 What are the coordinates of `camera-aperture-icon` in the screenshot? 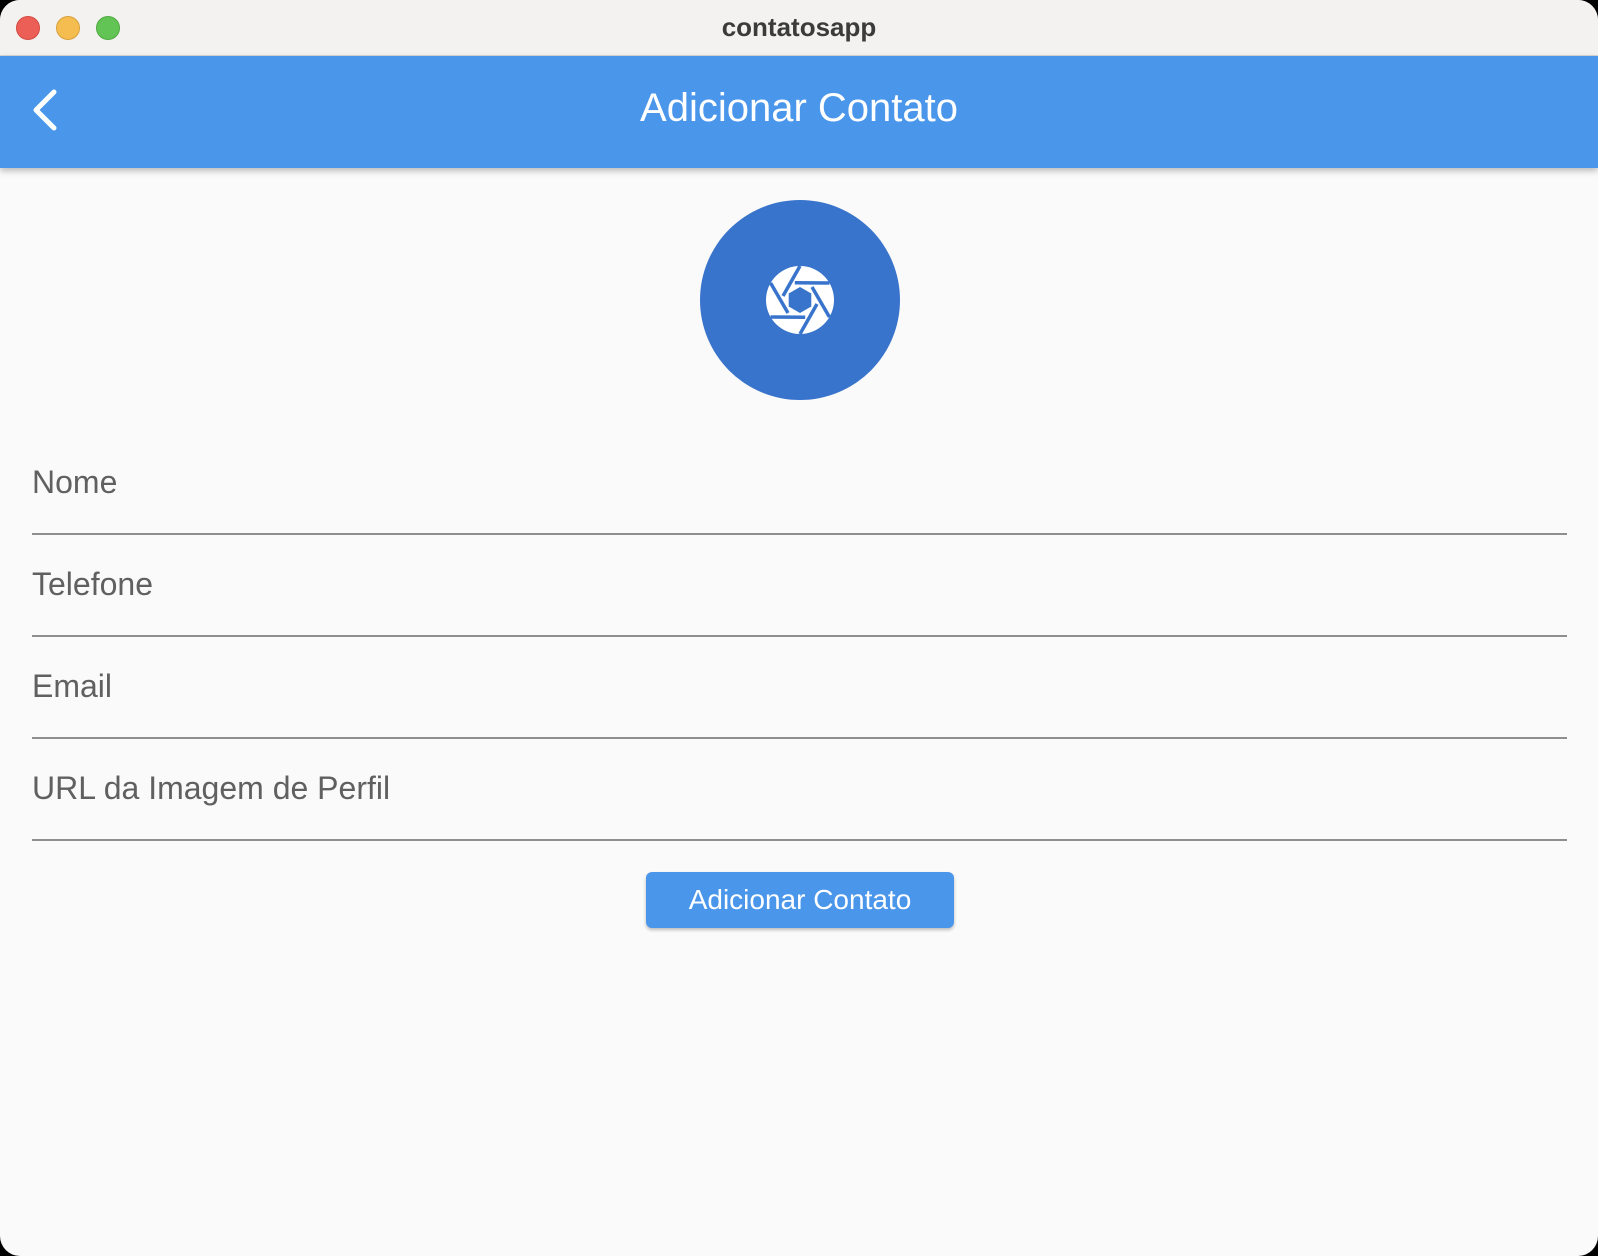 It's located at (800, 300).